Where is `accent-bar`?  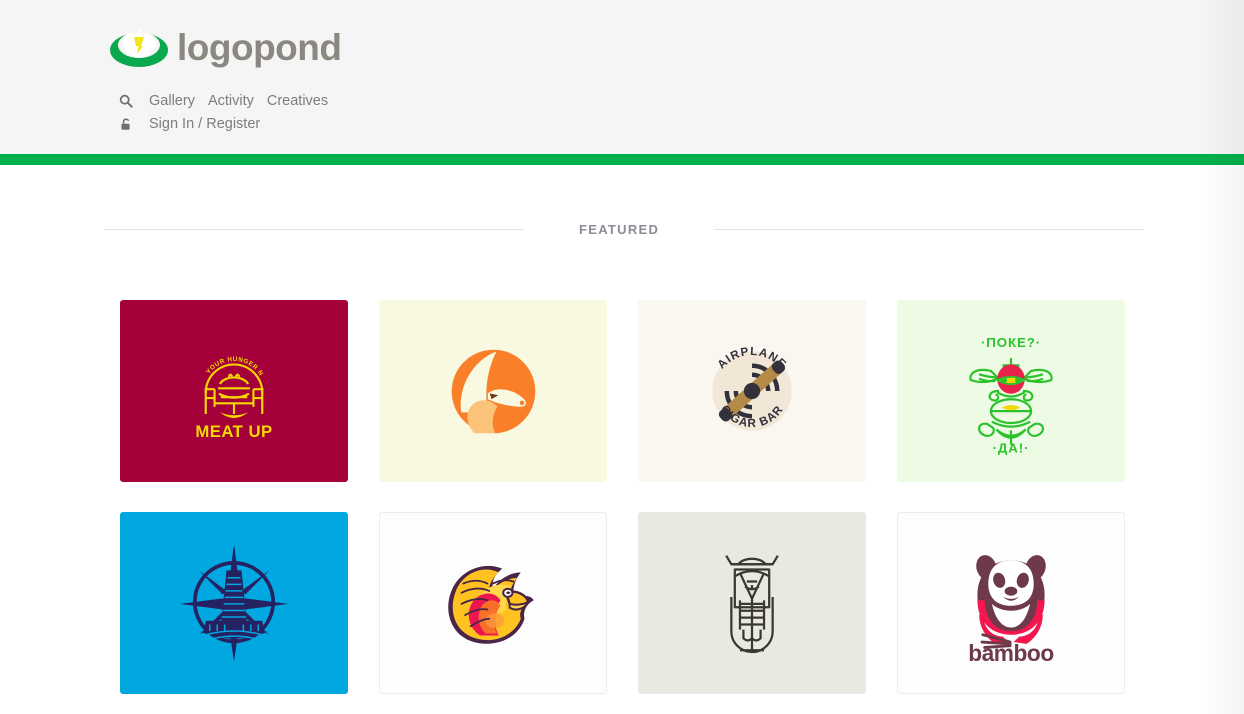 accent-bar is located at coordinates (622, 159).